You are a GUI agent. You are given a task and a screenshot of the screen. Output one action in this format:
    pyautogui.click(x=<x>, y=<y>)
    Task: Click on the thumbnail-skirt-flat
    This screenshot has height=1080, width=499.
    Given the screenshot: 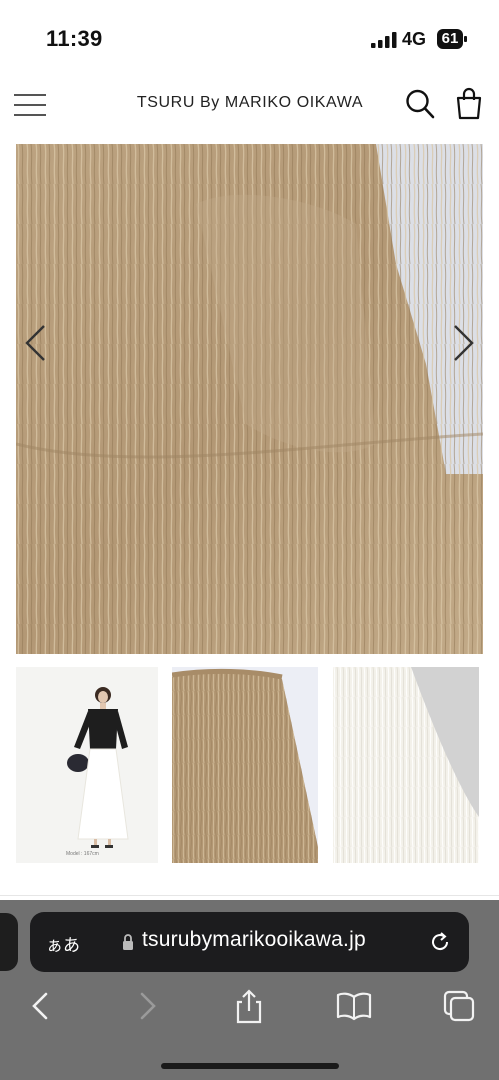 What is the action you would take?
    pyautogui.click(x=245, y=765)
    